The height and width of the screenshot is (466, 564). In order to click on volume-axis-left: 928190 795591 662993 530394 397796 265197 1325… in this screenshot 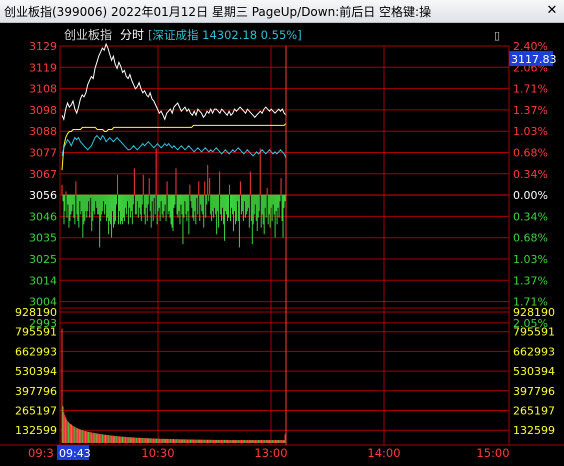, I will do `click(36, 371)`.